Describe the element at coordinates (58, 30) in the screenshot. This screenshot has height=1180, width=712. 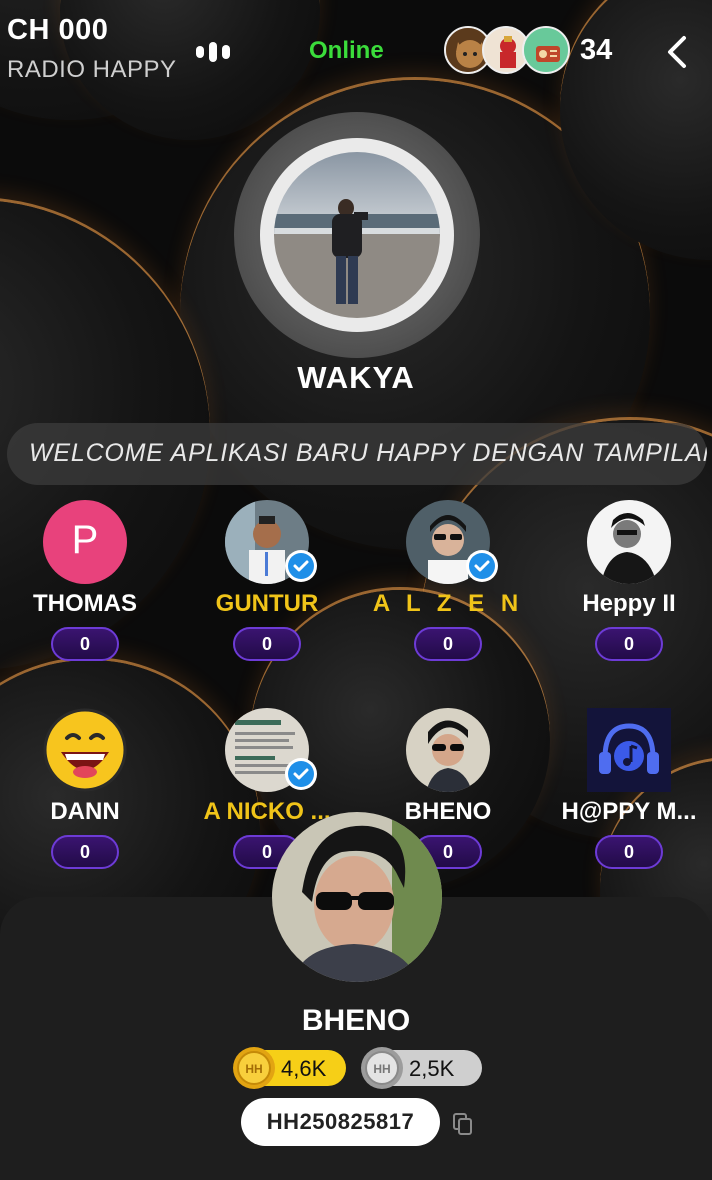
I see `channel-number: CH 000` at that location.